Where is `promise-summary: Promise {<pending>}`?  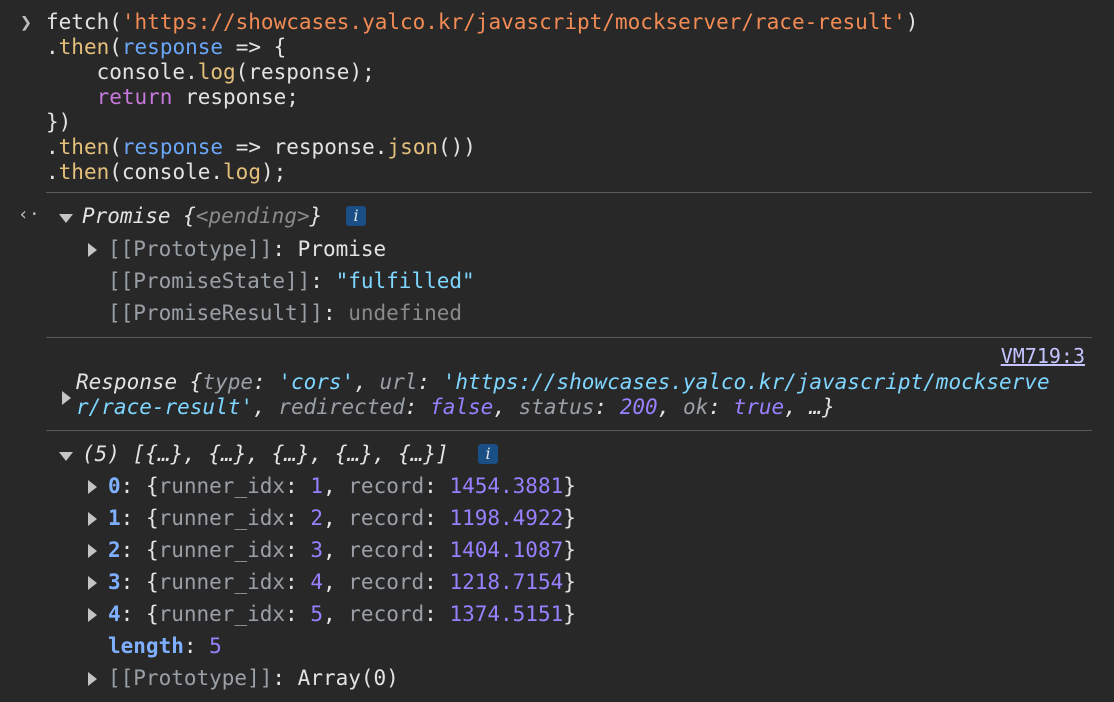 promise-summary: Promise {<pending>} is located at coordinates (202, 216).